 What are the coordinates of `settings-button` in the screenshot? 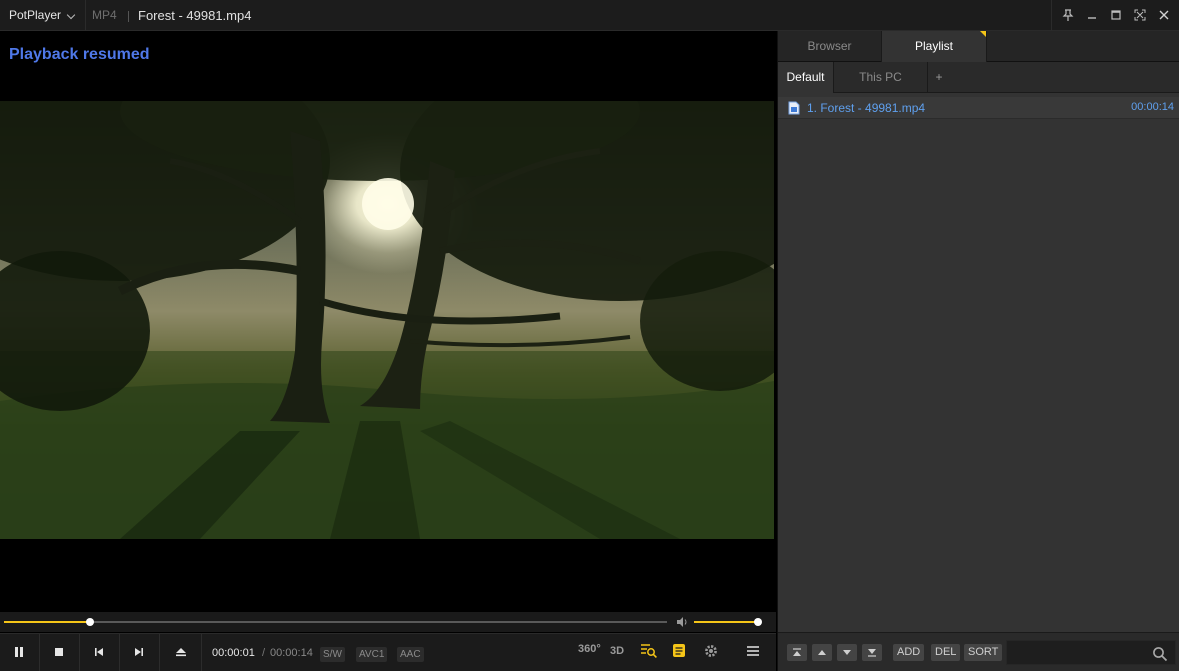 It's located at (711, 652).